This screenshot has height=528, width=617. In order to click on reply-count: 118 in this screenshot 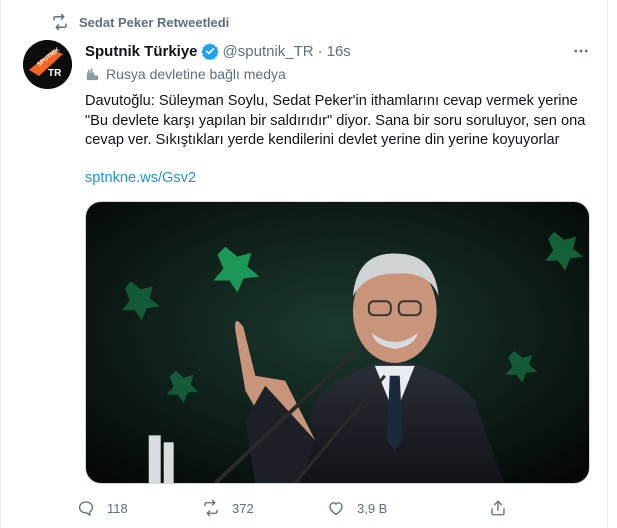, I will do `click(117, 508)`.